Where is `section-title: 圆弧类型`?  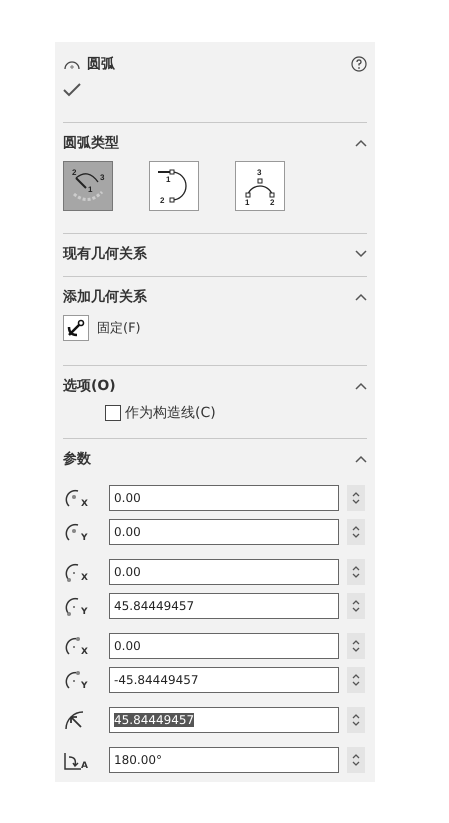 section-title: 圆弧类型 is located at coordinates (91, 143).